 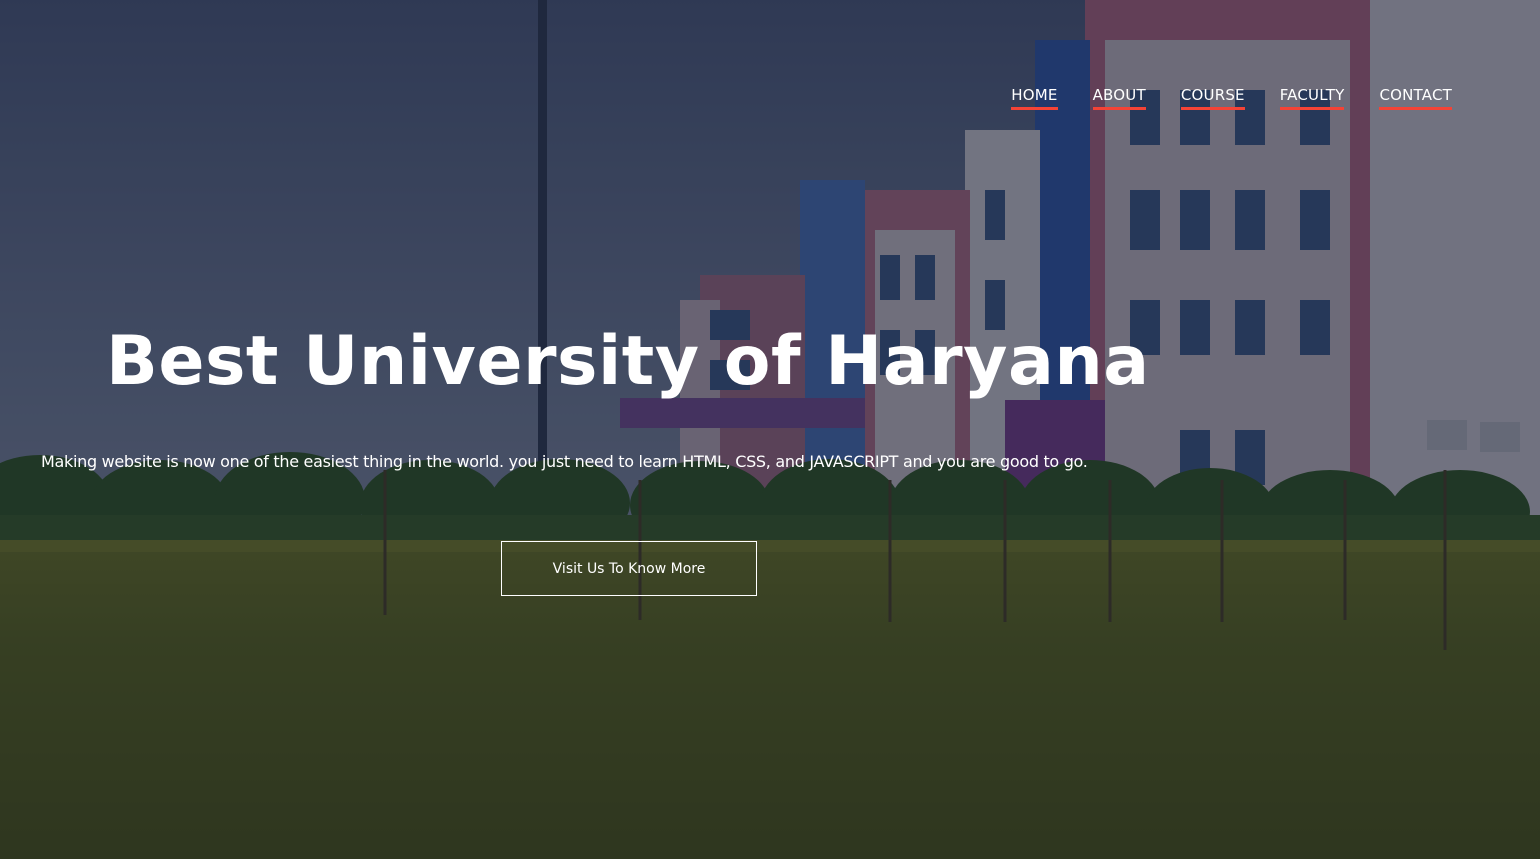 What do you see at coordinates (628, 361) in the screenshot?
I see `hero-title: Best University of Haryana` at bounding box center [628, 361].